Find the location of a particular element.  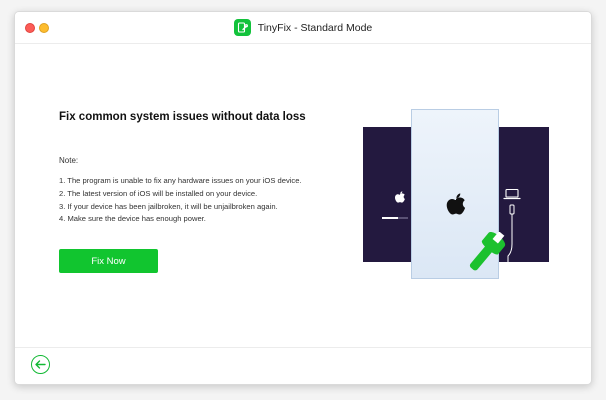

title-bar: TinyFix - Standard Mode is located at coordinates (303, 28).